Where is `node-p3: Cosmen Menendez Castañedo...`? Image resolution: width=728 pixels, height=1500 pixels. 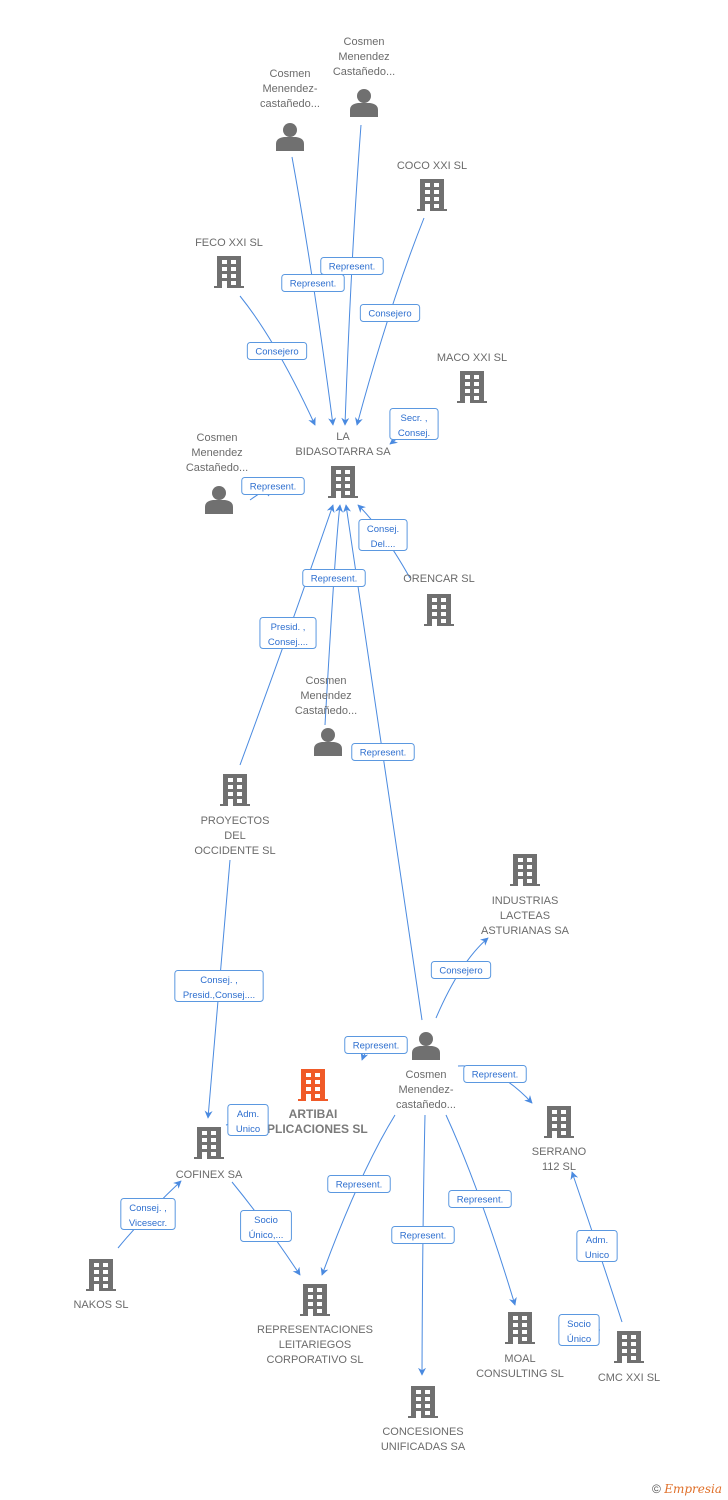 node-p3: Cosmen Menendez Castañedo... is located at coordinates (217, 473).